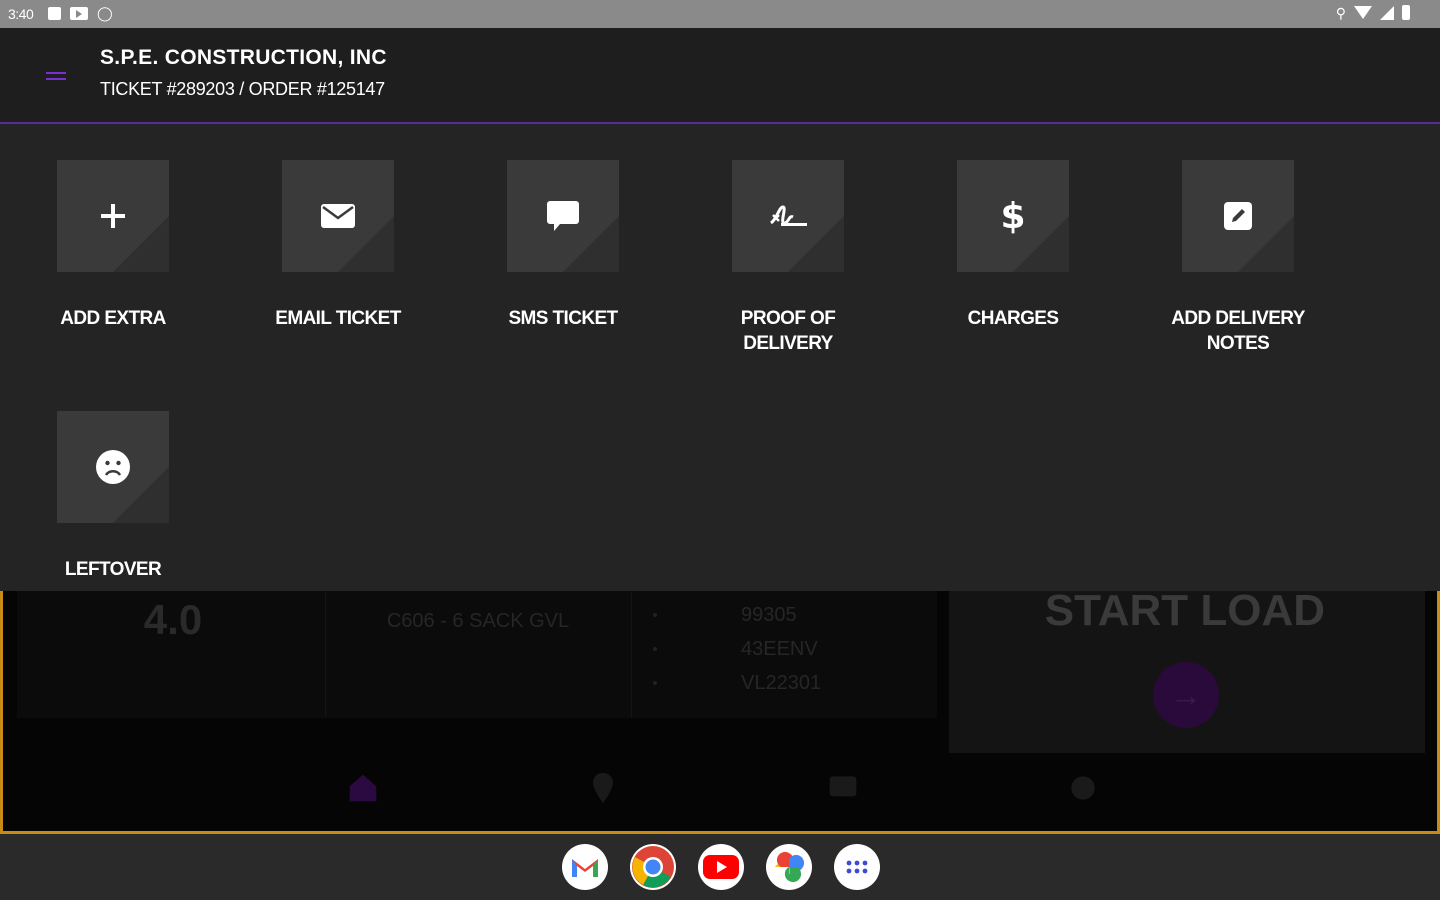 The image size is (1440, 900). What do you see at coordinates (21, 14) in the screenshot?
I see `status-time: 3:40` at bounding box center [21, 14].